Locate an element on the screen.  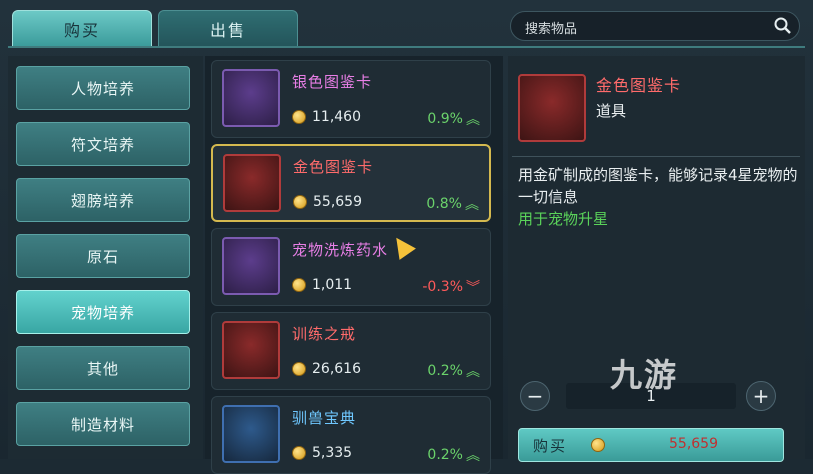
list-item: 训练之戒 26,616 0.2% ︽ is located at coordinates (351, 351).